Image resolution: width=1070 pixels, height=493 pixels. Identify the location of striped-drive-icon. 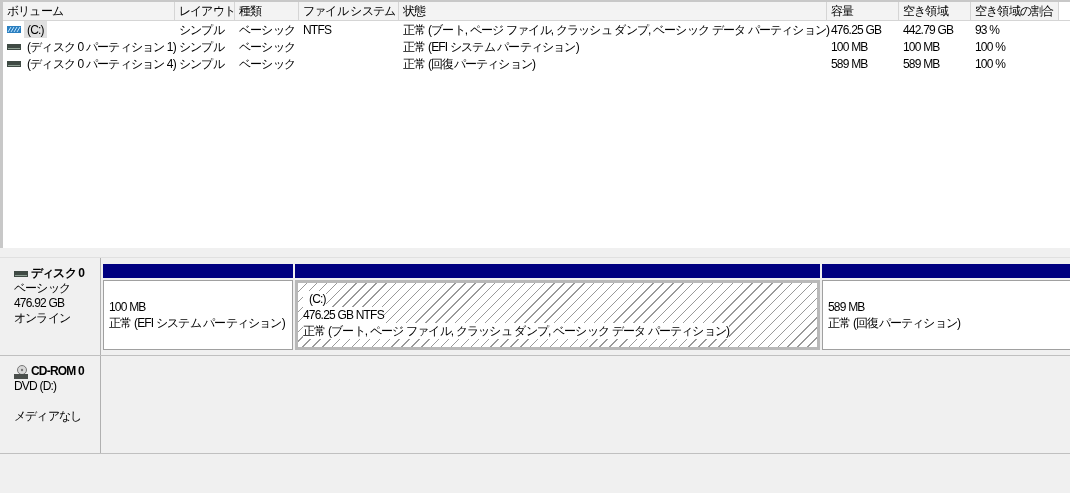
(14, 29).